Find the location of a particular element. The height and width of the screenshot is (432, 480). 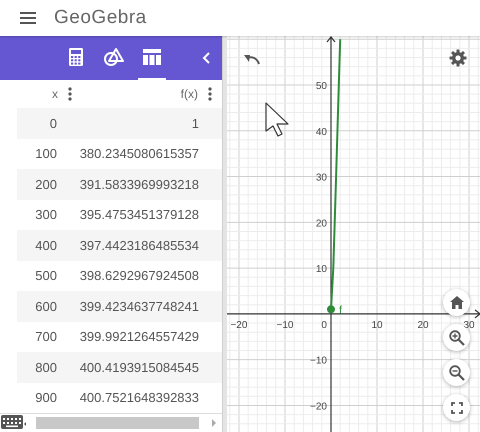

table-cell-text: 200 is located at coordinates (45, 184).